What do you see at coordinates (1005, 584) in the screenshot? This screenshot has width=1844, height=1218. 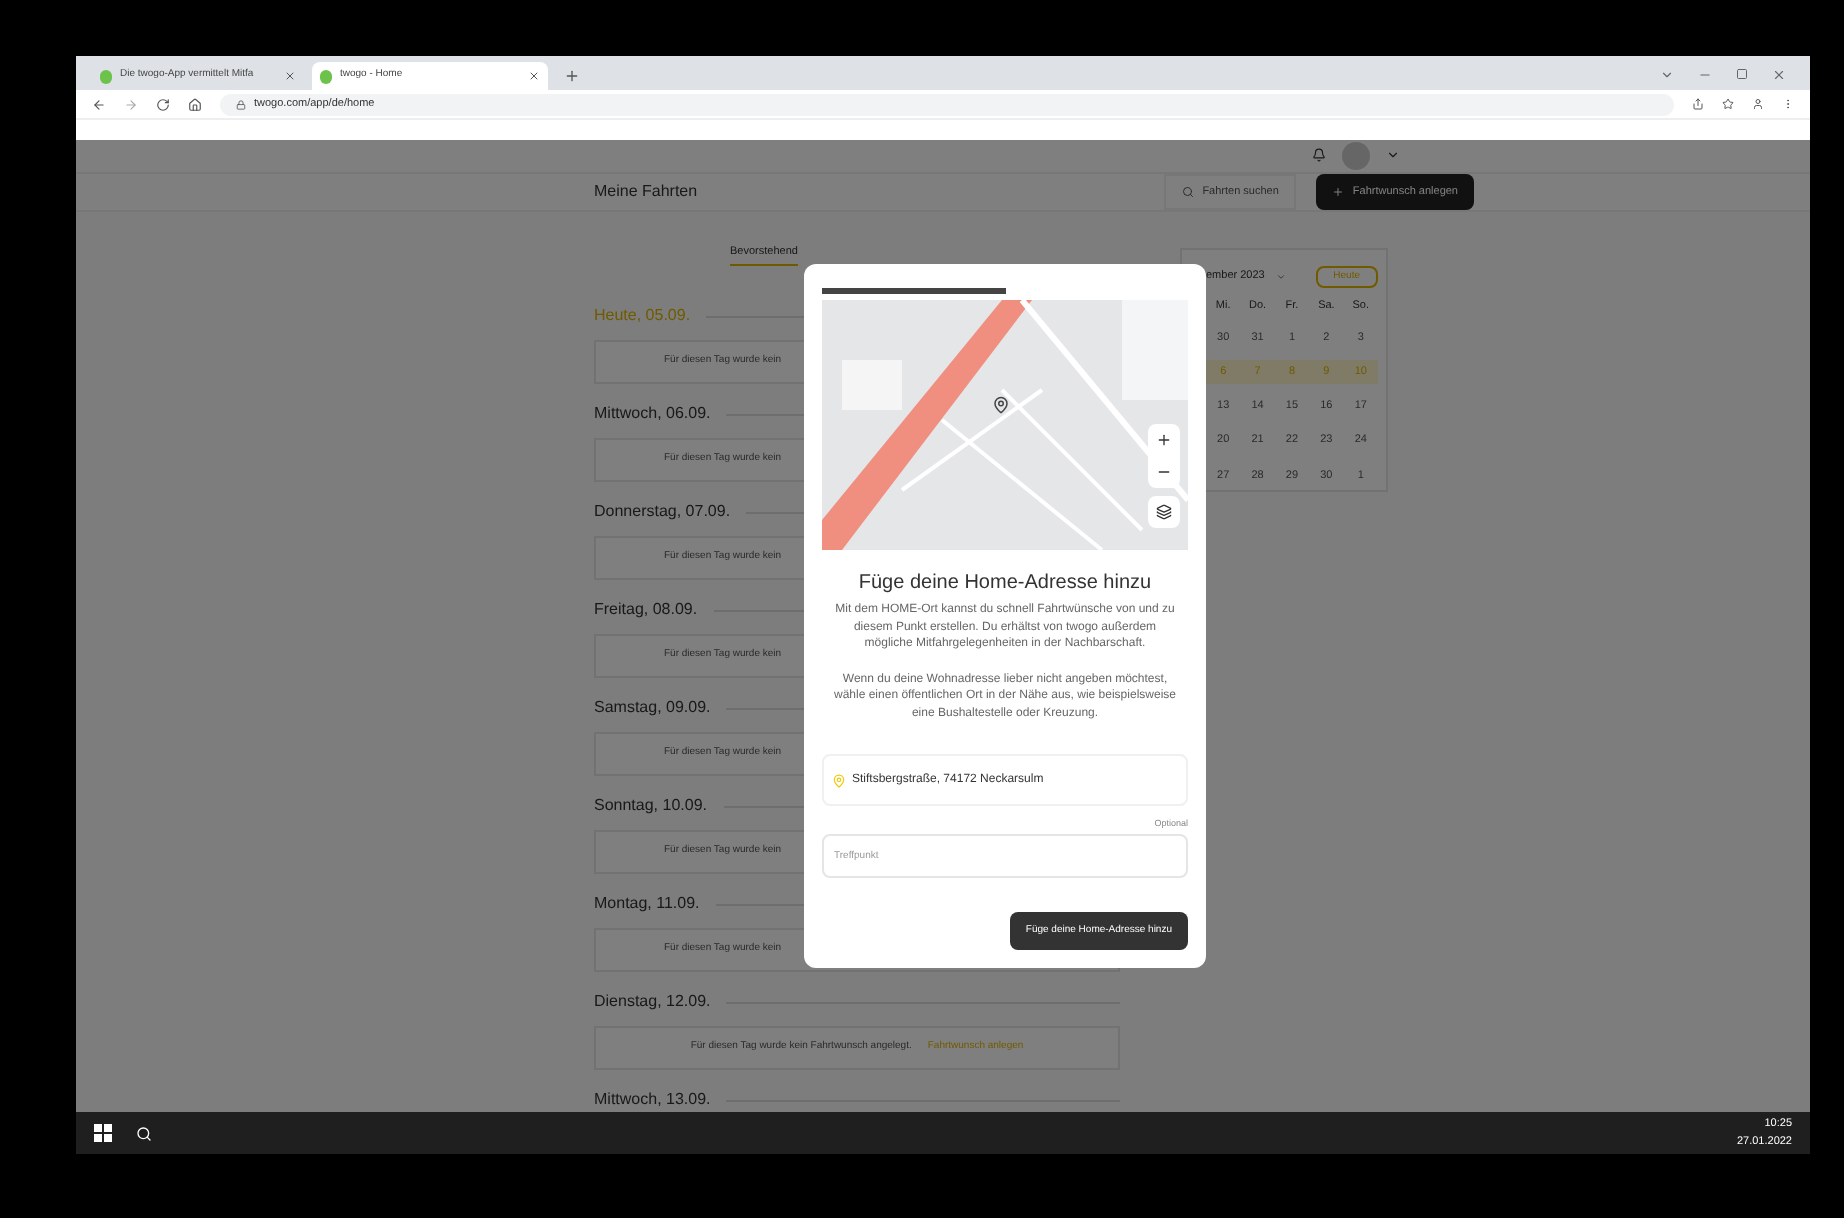 I see `dialog-title: Füge deine Home-Adresse hinzu` at bounding box center [1005, 584].